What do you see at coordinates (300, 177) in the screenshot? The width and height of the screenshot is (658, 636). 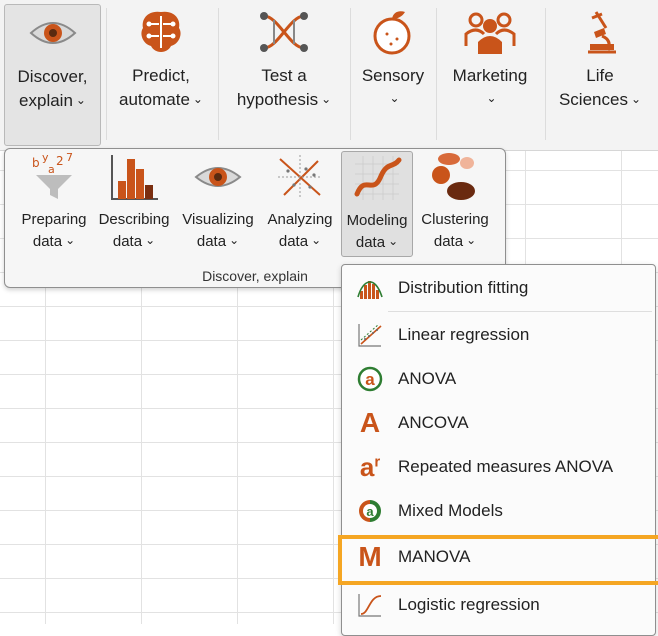 I see `scatter-axes-icon` at bounding box center [300, 177].